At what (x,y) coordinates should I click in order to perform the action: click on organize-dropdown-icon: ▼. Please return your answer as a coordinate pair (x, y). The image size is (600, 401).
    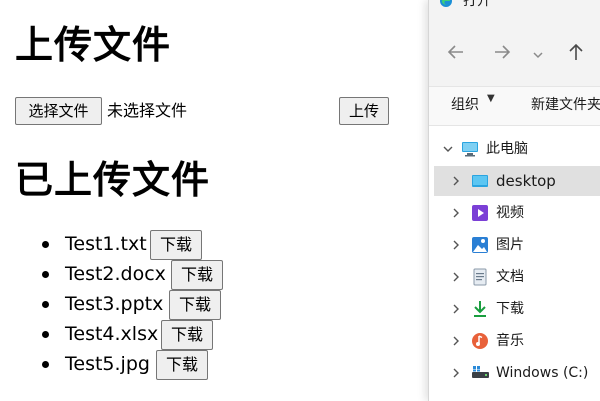
    Looking at the image, I should click on (491, 98).